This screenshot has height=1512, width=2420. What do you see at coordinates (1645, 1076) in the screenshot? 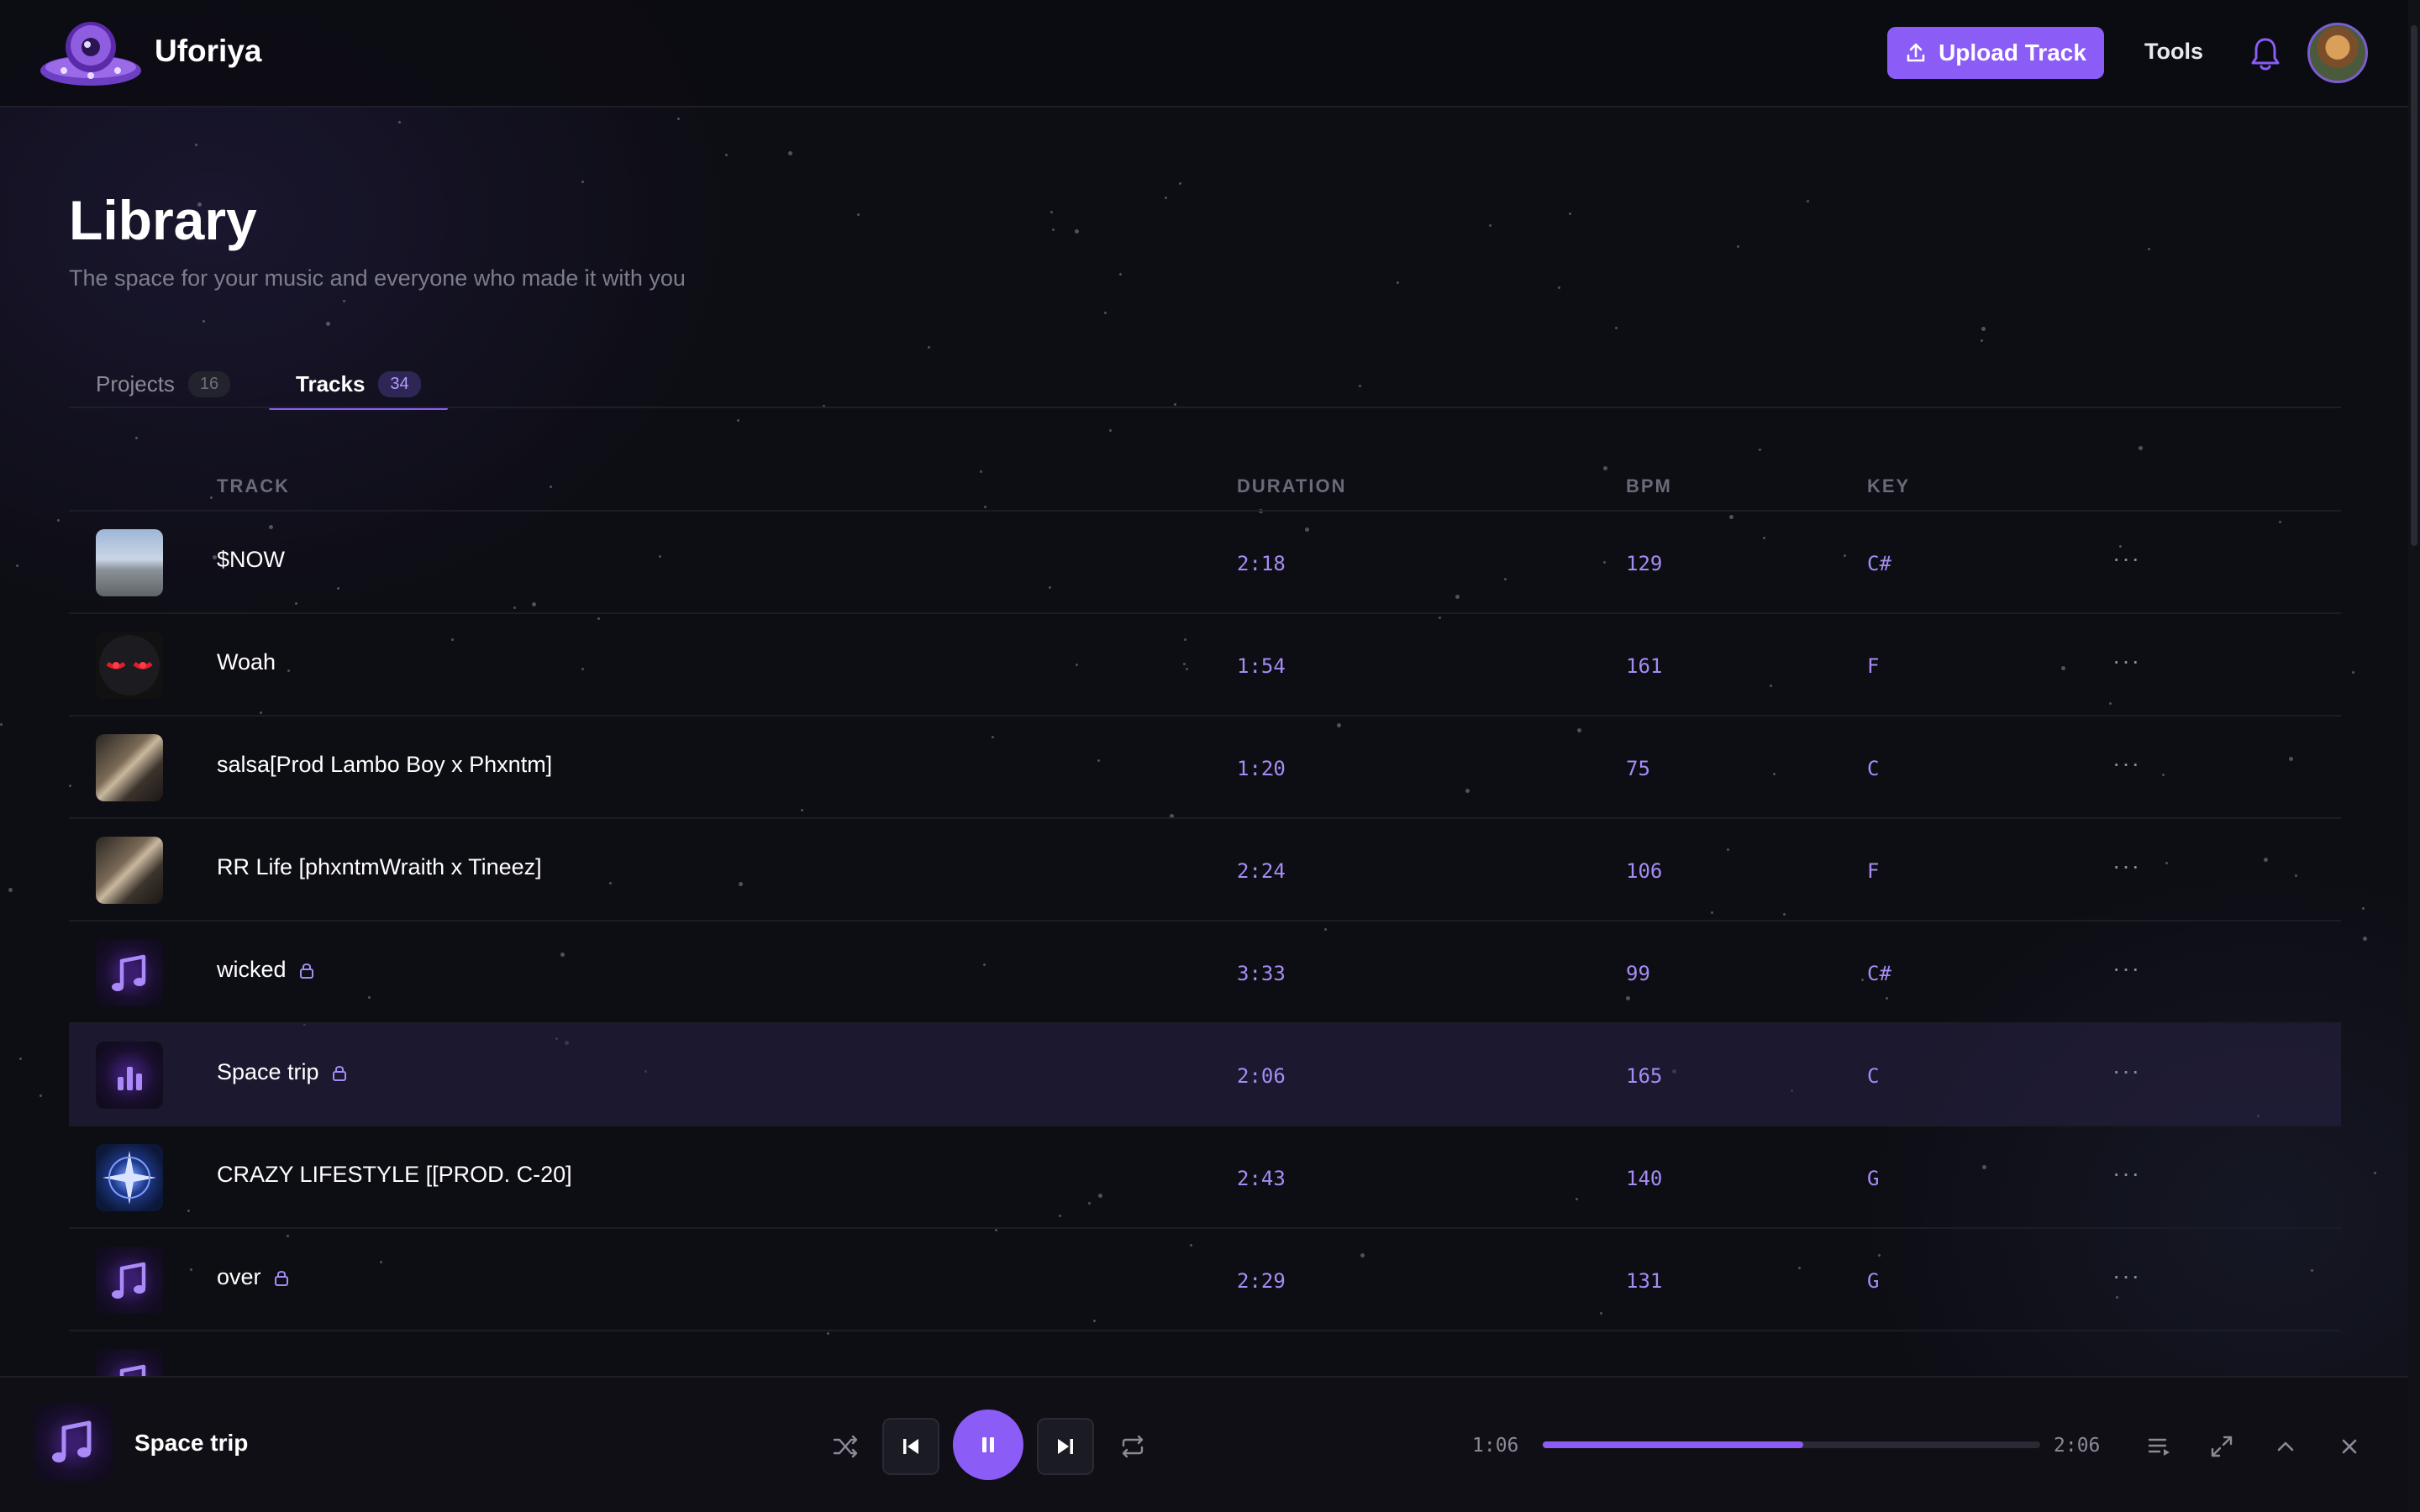
I see `track-bpm: 165` at bounding box center [1645, 1076].